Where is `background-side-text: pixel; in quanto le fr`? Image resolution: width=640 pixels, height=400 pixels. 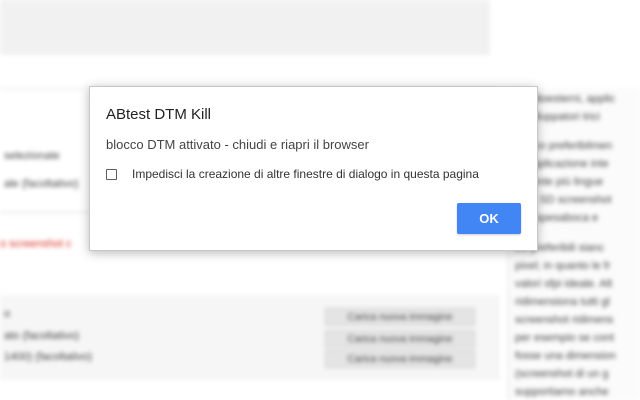
background-side-text: pixel; in quanto le fr is located at coordinates (563, 266).